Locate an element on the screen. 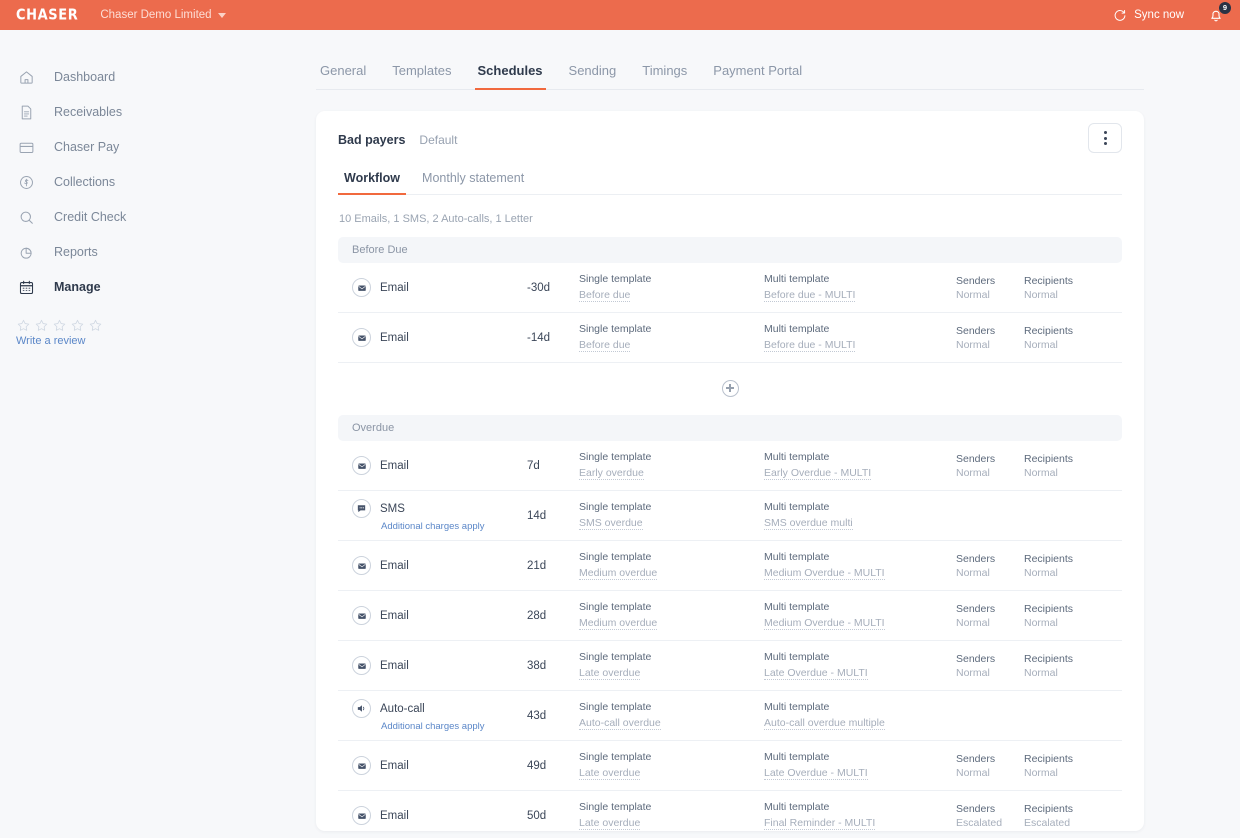 This screenshot has width=1240, height=838. schedule-options-button is located at coordinates (1105, 138).